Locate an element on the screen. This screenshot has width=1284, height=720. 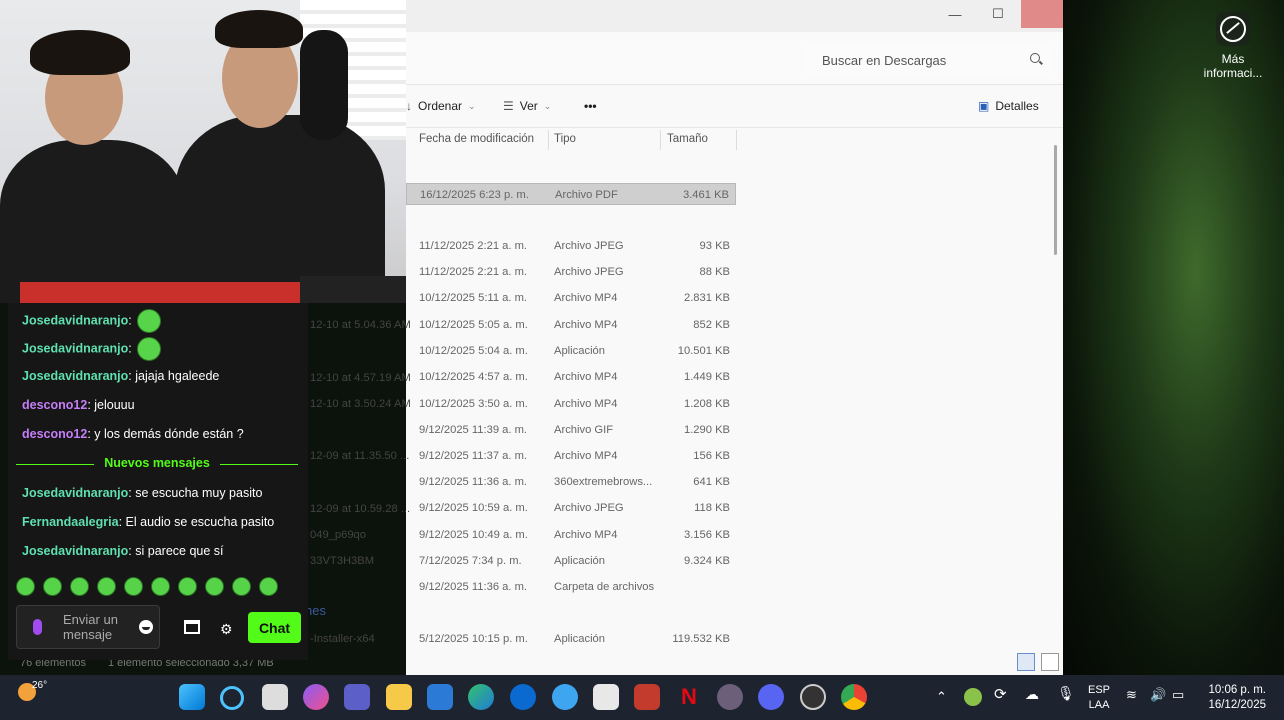
mic-icon: 🎙 is located at coordinates (1066, 693).